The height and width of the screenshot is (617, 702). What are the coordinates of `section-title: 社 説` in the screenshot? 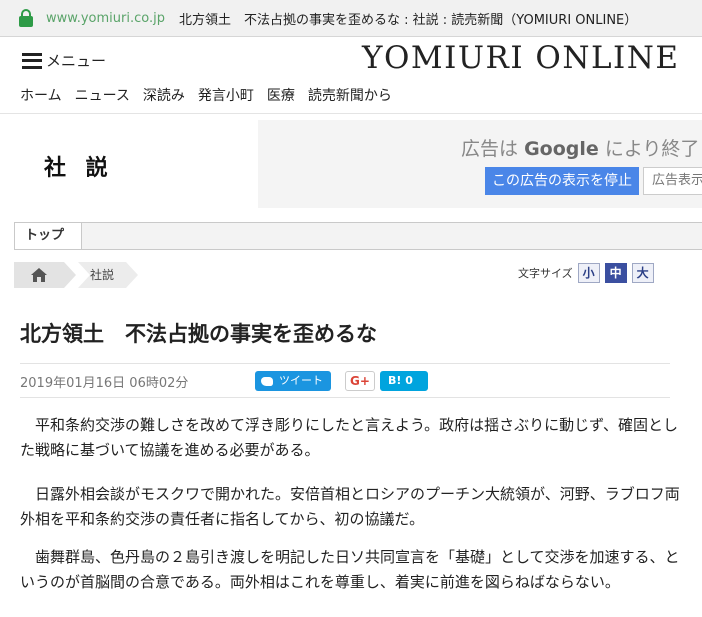 It's located at (79, 168).